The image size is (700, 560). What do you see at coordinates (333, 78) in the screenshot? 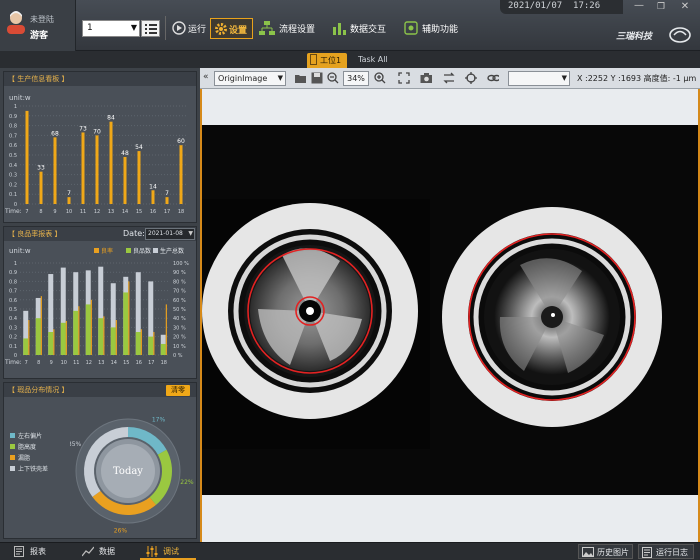
I see `zoom-out-icon` at bounding box center [333, 78].